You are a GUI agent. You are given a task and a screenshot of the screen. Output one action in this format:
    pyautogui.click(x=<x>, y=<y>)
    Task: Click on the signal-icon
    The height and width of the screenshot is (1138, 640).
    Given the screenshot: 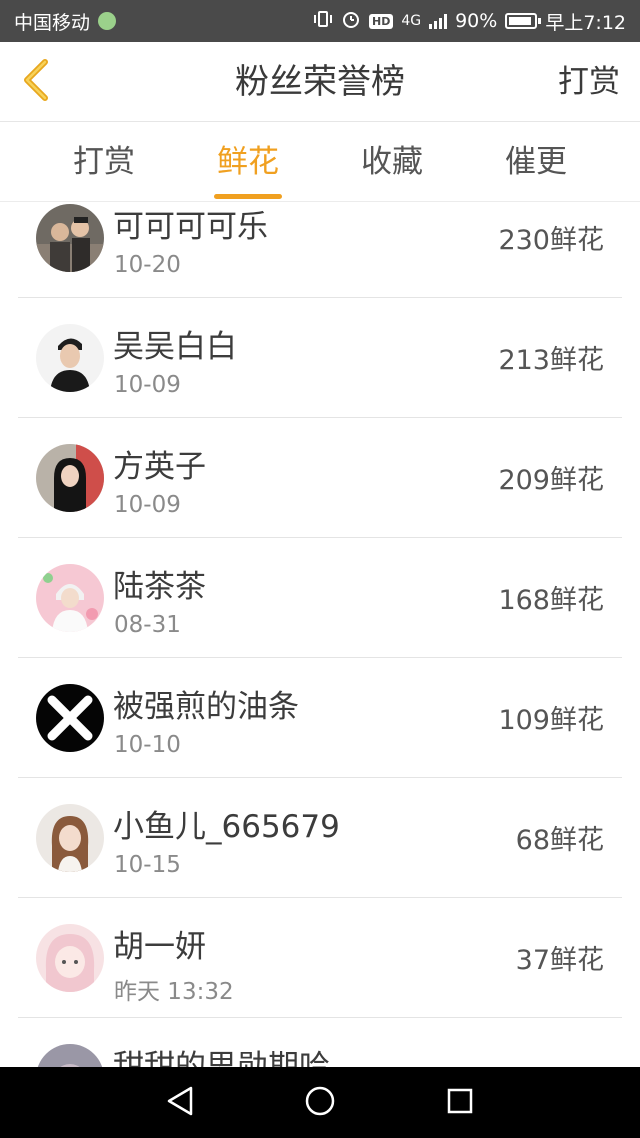 What is the action you would take?
    pyautogui.click(x=438, y=21)
    